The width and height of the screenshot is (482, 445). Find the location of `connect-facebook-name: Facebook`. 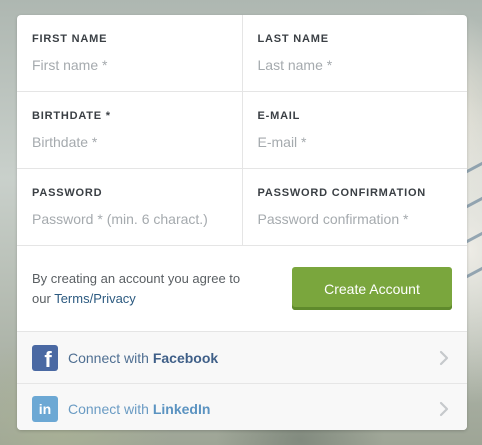

connect-facebook-name: Facebook is located at coordinates (185, 357).